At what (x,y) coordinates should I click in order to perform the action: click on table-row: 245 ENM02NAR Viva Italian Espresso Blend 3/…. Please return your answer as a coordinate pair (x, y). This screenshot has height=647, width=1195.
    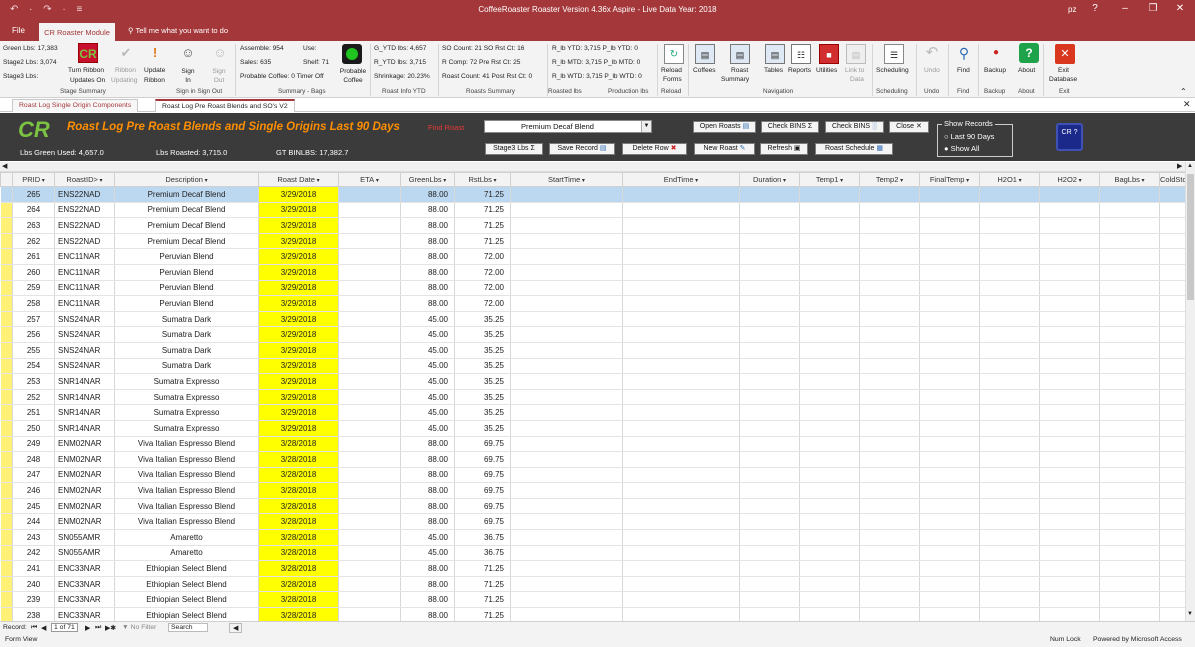
    Looking at the image, I should click on (592, 506).